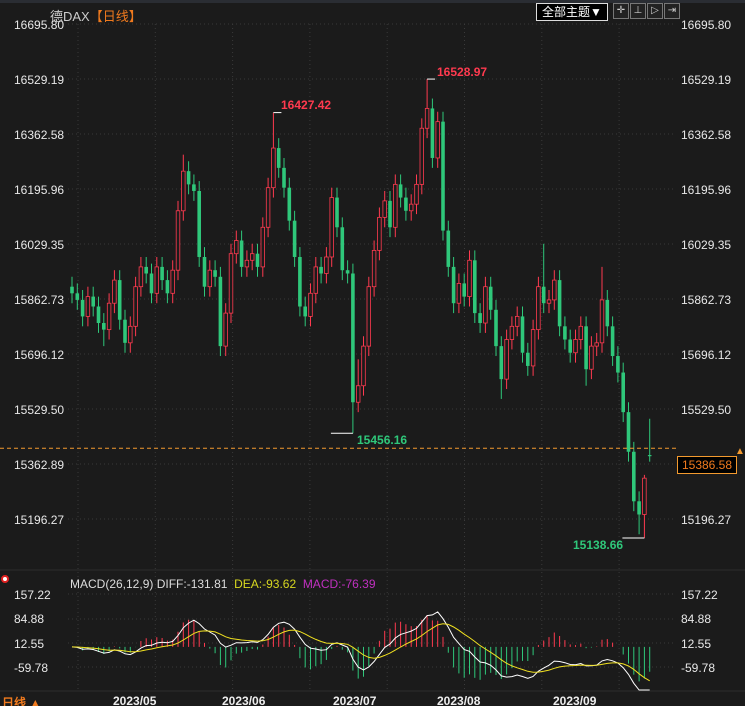 This screenshot has width=745, height=706. Describe the element at coordinates (706, 300) in the screenshot. I see `price-tick-right: 15862.73` at that location.